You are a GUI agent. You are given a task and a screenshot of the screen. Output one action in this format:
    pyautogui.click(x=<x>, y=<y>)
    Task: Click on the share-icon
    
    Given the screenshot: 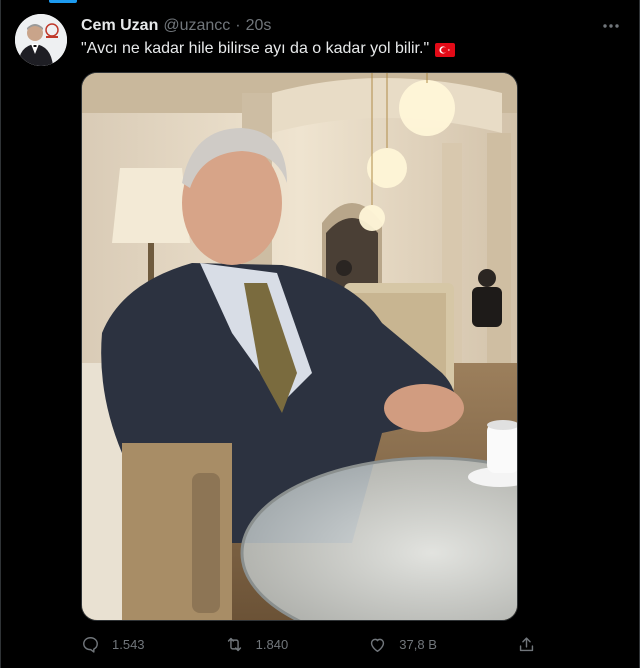 What is the action you would take?
    pyautogui.click(x=526, y=643)
    